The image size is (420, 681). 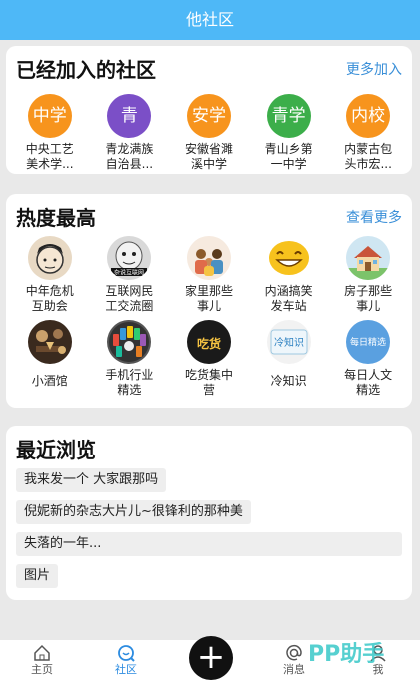 I want to click on community-name-line1: 安徽省濉, so click(x=208, y=149).